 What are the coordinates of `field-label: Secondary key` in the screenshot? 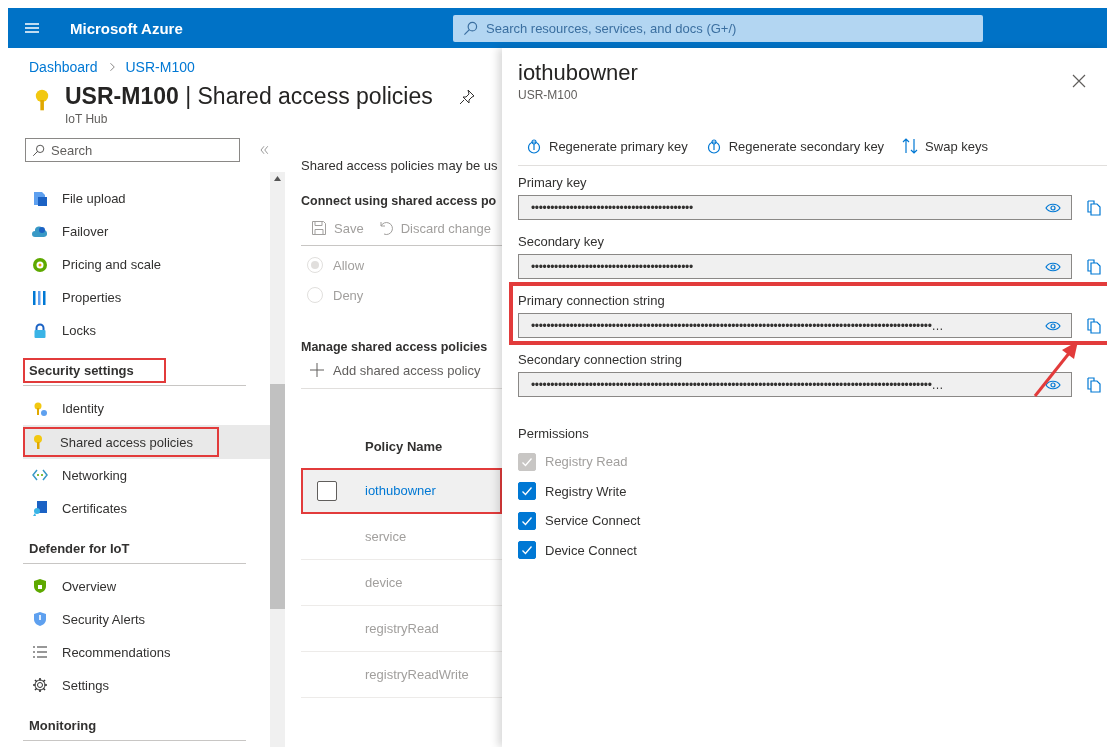 It's located at (561, 241).